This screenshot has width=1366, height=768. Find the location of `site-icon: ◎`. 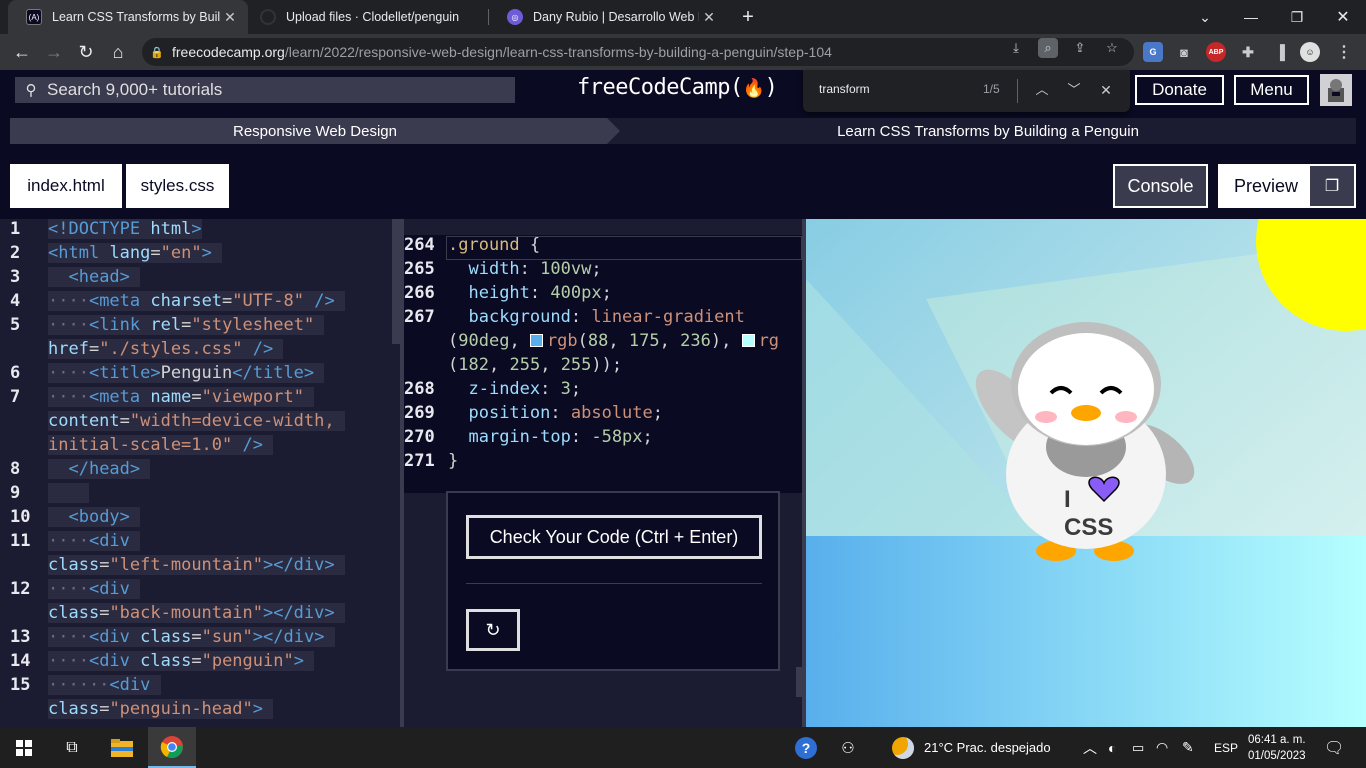

site-icon: ◎ is located at coordinates (515, 17).